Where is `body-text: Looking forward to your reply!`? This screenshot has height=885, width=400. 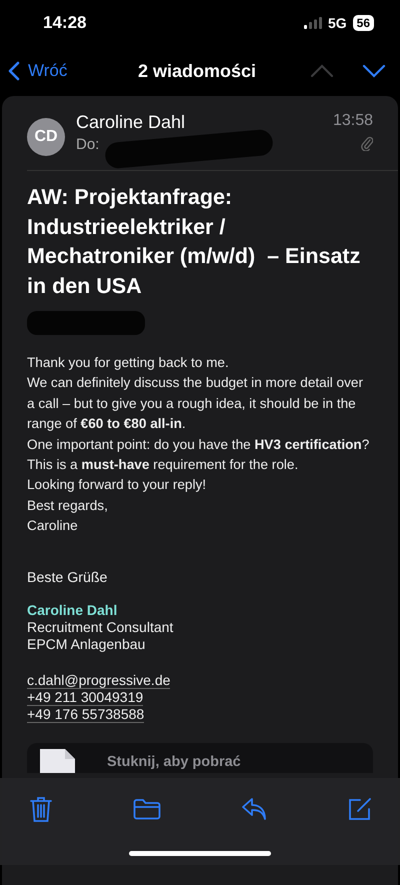
body-text: Looking forward to your reply! is located at coordinates (117, 485).